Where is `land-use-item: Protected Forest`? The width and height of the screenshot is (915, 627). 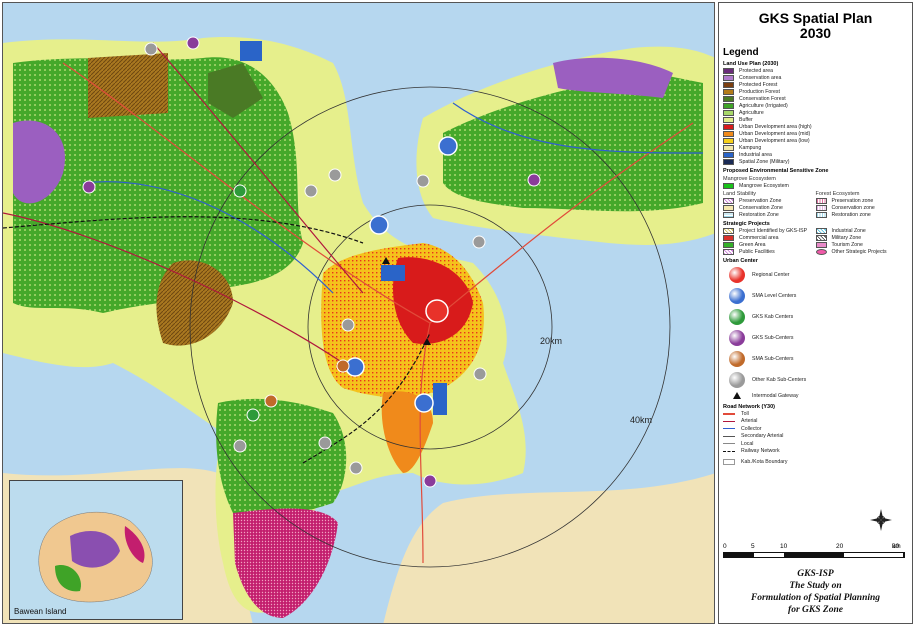
land-use-item: Protected Forest is located at coordinates (815, 84).